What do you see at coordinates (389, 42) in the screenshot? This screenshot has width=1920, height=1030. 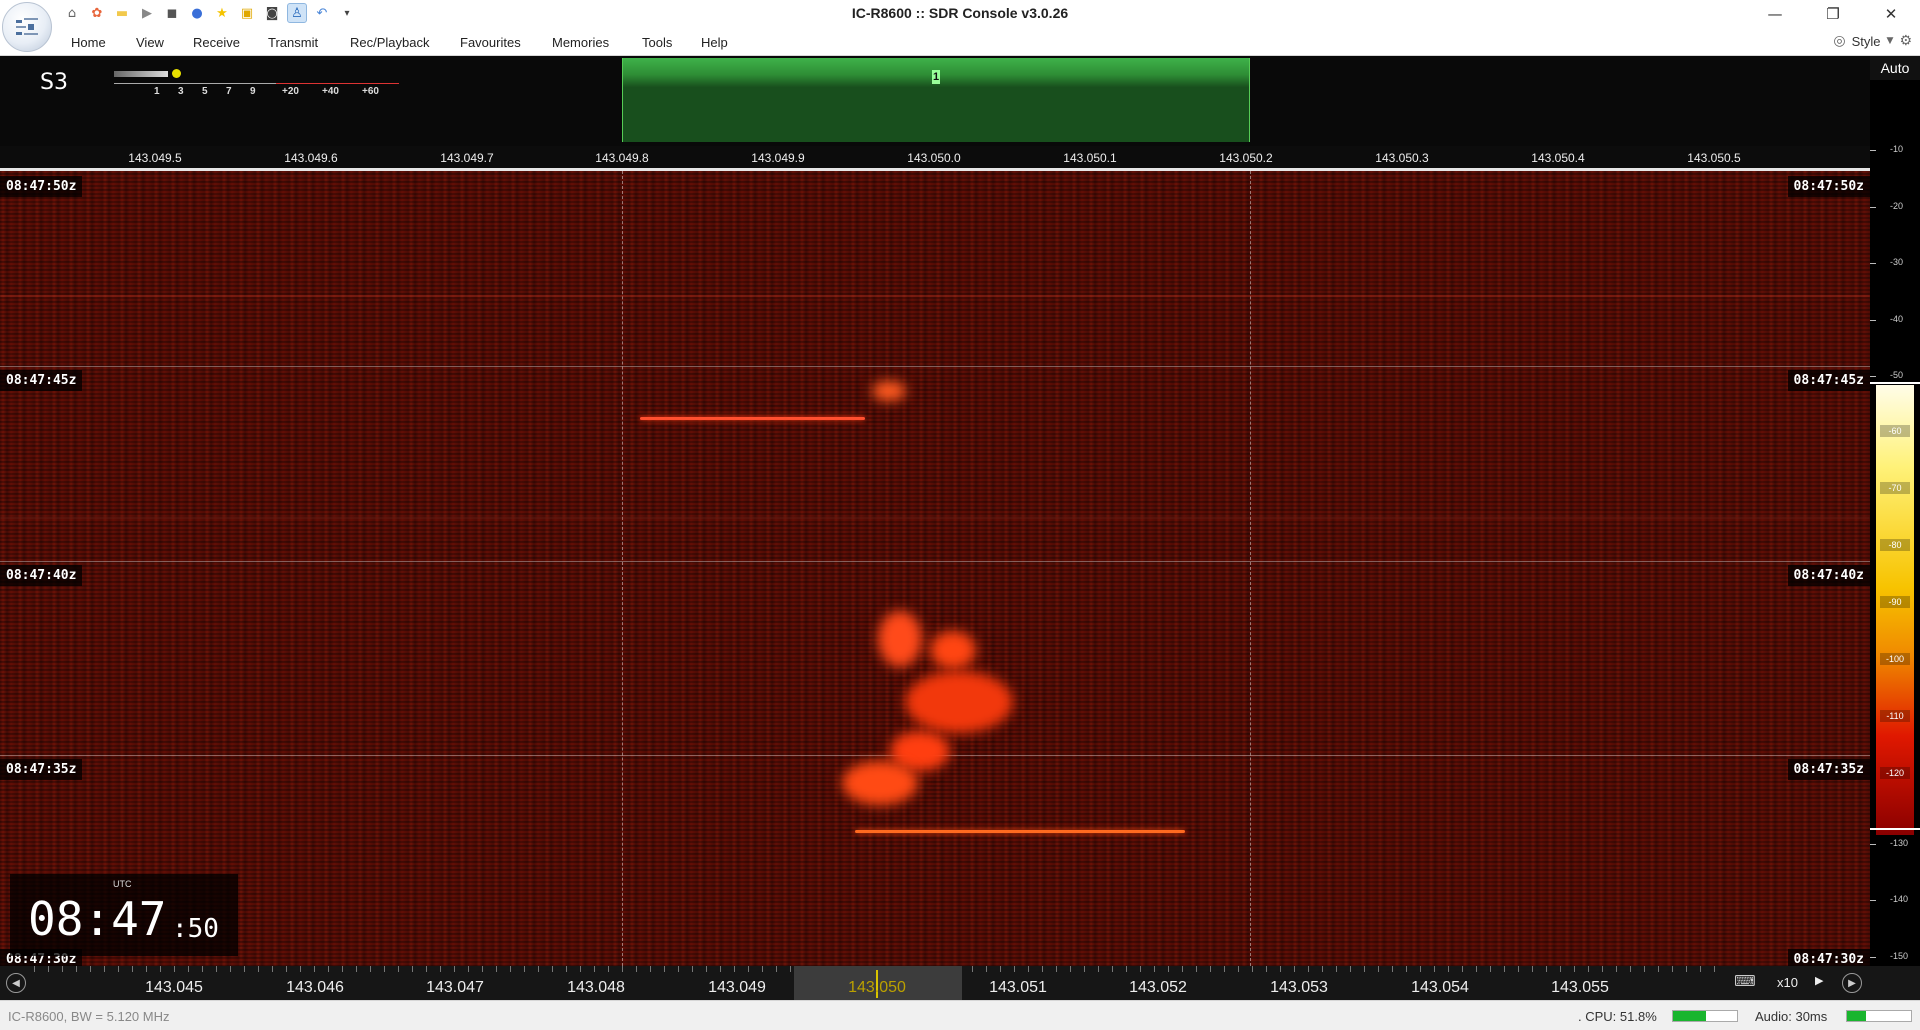 I see `menu-rec-playback: Rec/Playback` at bounding box center [389, 42].